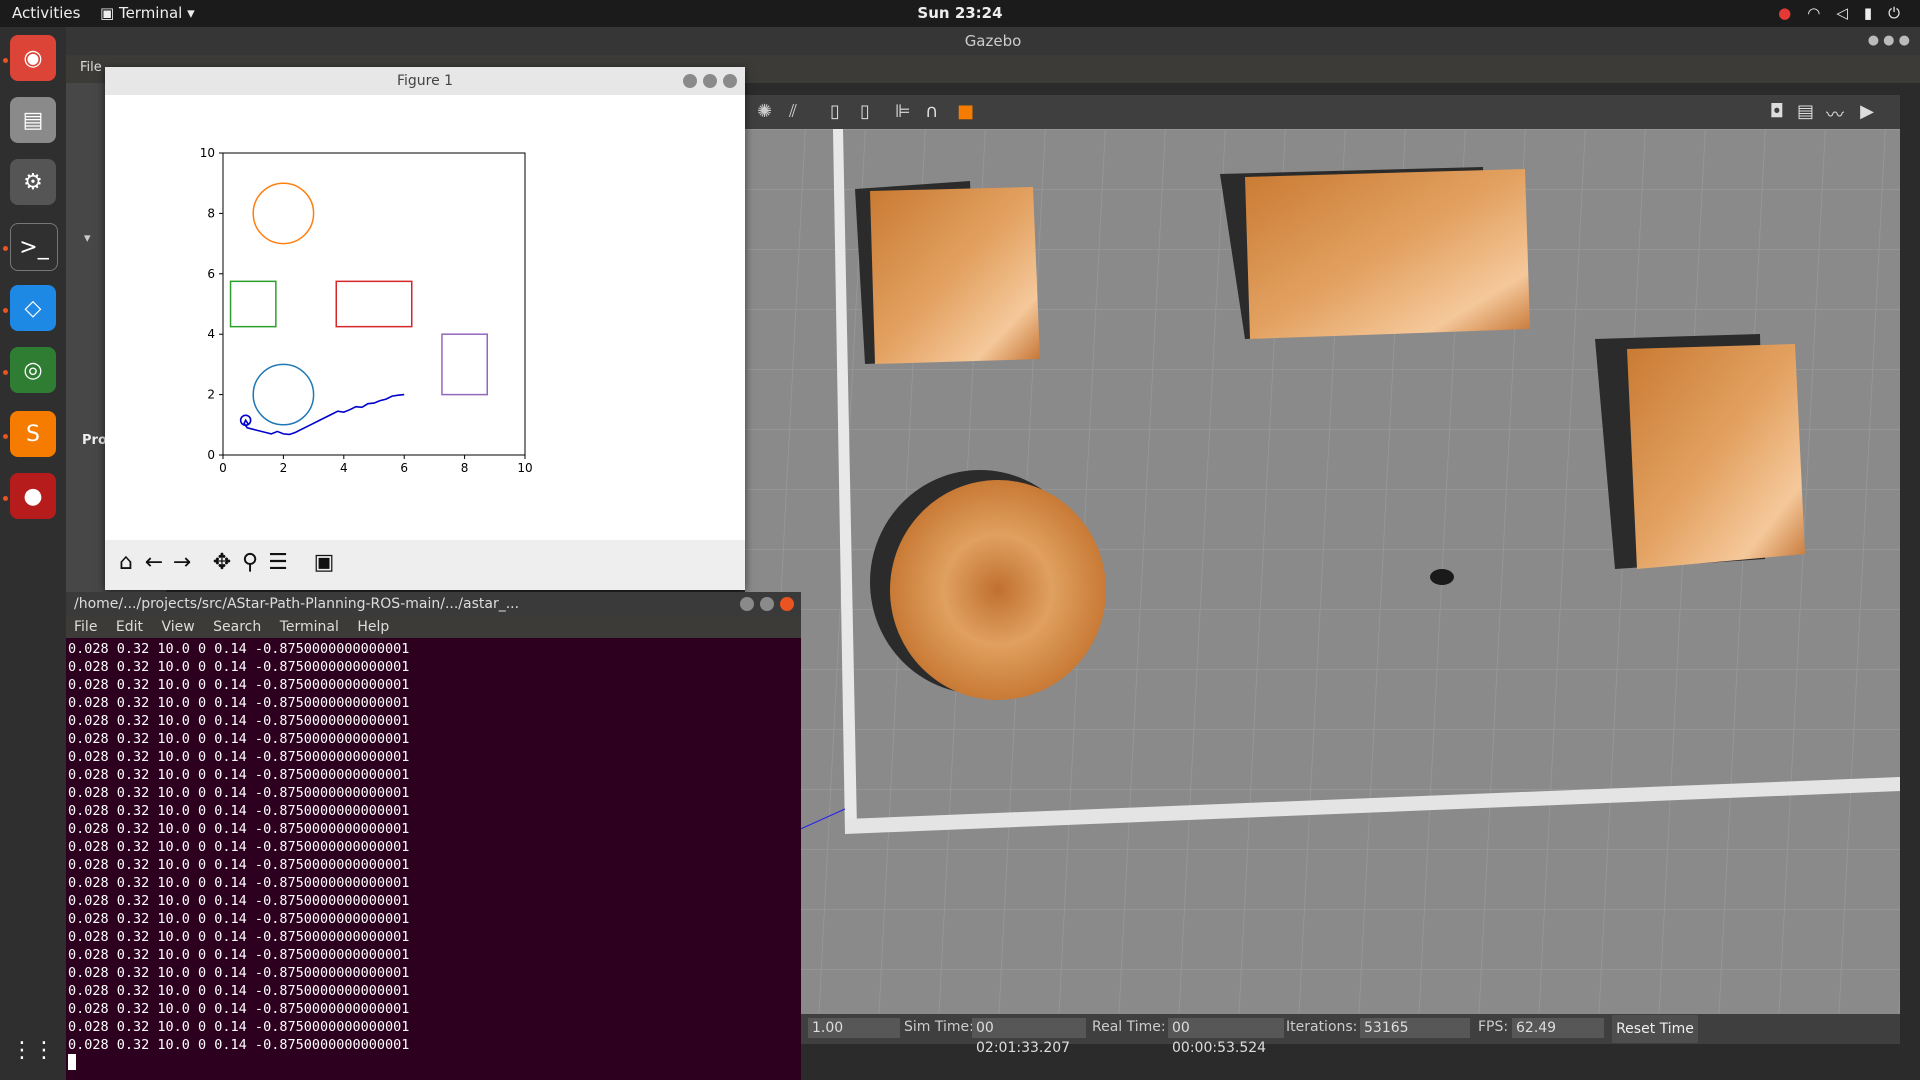 Image resolution: width=1920 pixels, height=1080 pixels. What do you see at coordinates (993, 41) in the screenshot?
I see `gazebo-window-title: Gazebo` at bounding box center [993, 41].